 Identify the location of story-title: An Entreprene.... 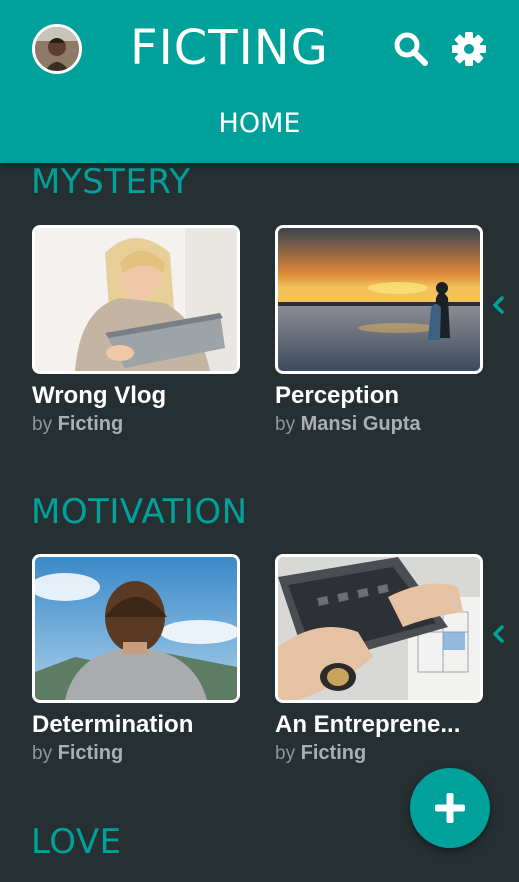
(380, 725).